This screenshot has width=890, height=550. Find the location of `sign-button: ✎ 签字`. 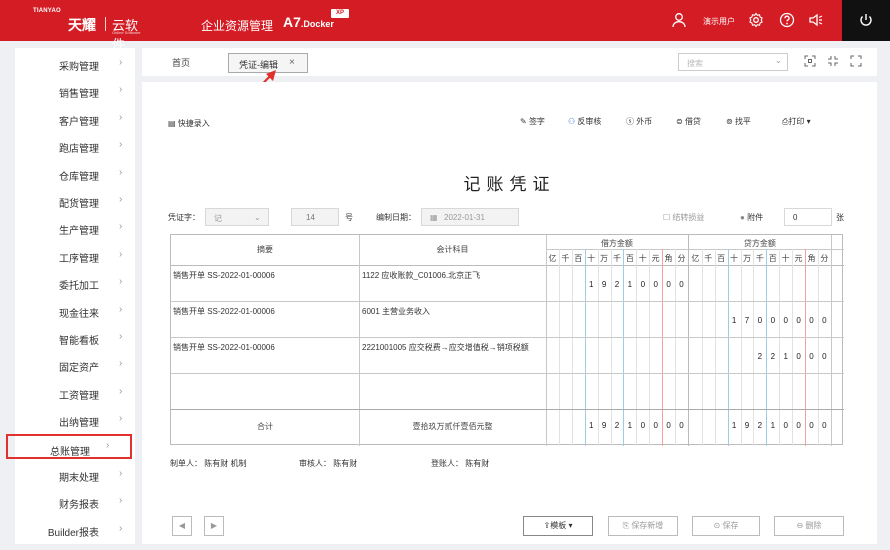

sign-button: ✎ 签字 is located at coordinates (532, 121).